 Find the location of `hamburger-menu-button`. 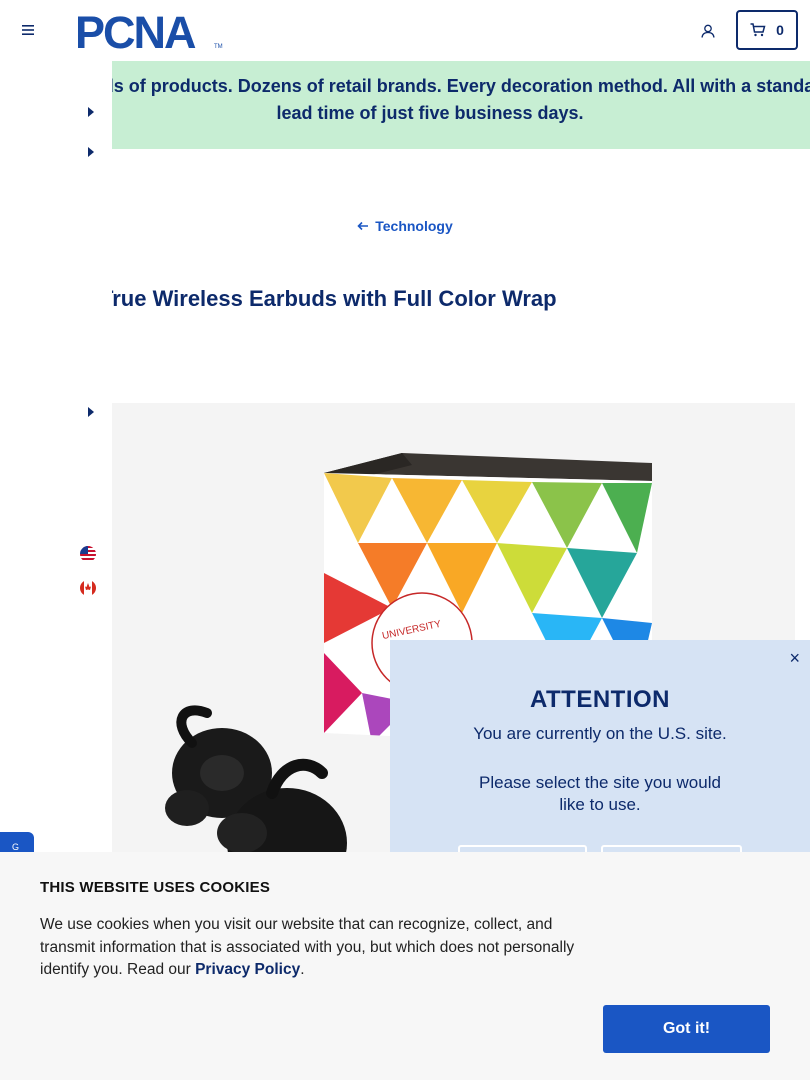

hamburger-menu-button is located at coordinates (28, 30).